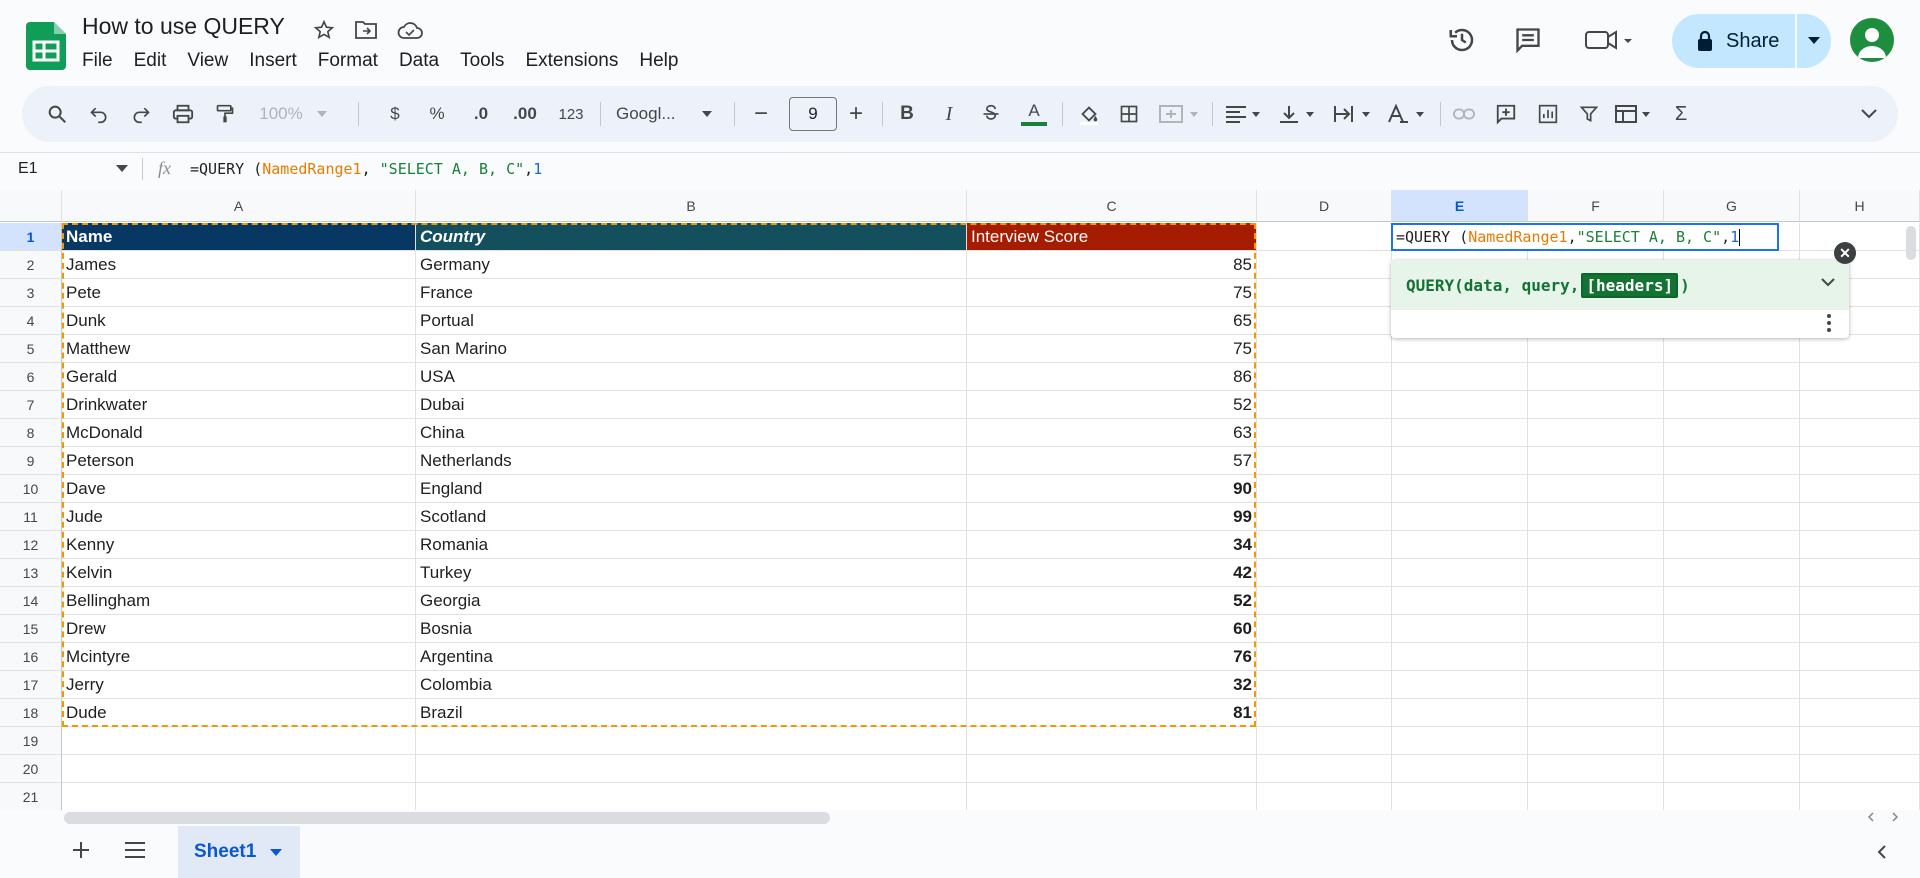 The image size is (1920, 878). I want to click on cell-d6, so click(1324, 377).